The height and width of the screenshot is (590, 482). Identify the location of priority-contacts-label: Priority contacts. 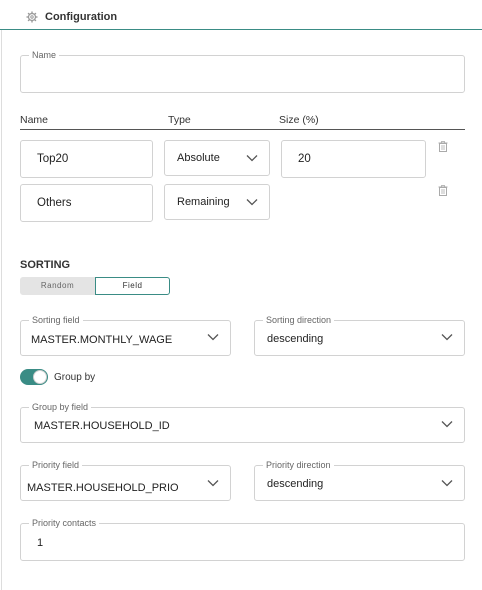
(64, 523).